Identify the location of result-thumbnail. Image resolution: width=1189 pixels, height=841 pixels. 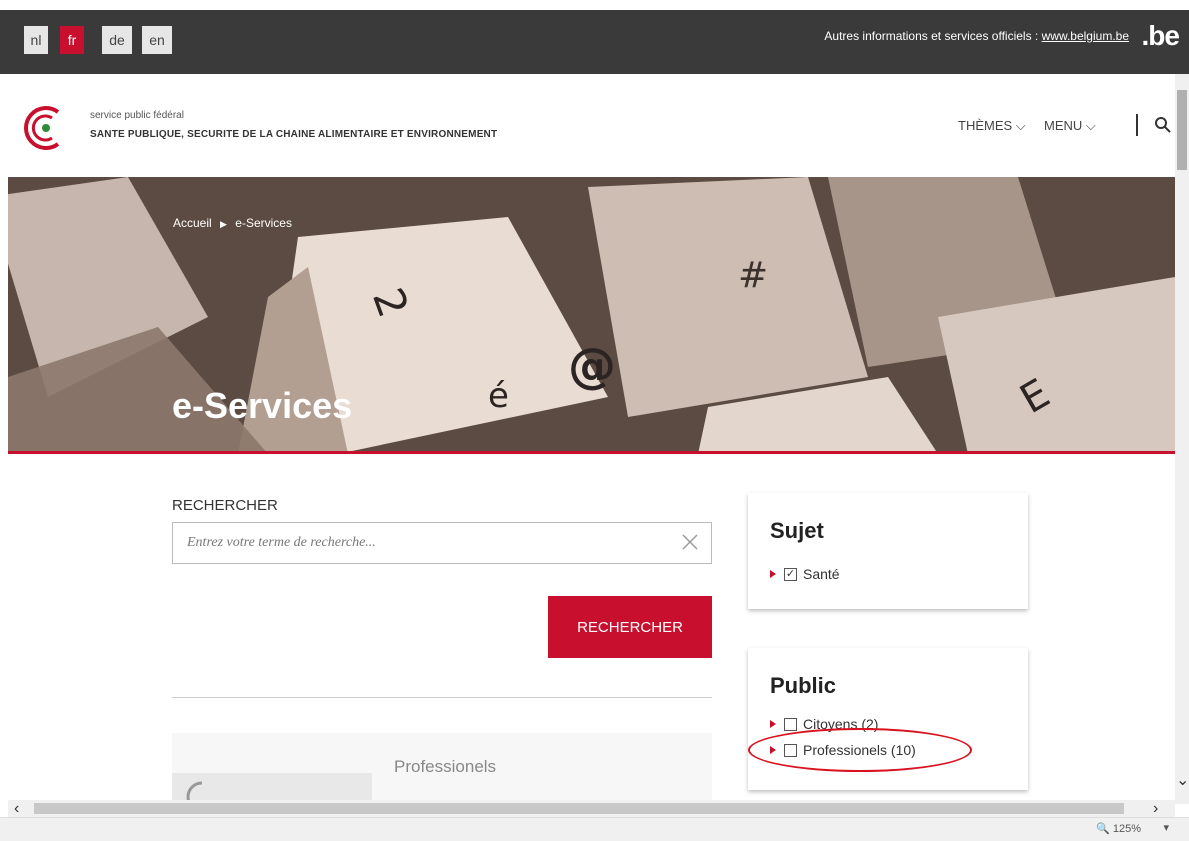
(272, 788).